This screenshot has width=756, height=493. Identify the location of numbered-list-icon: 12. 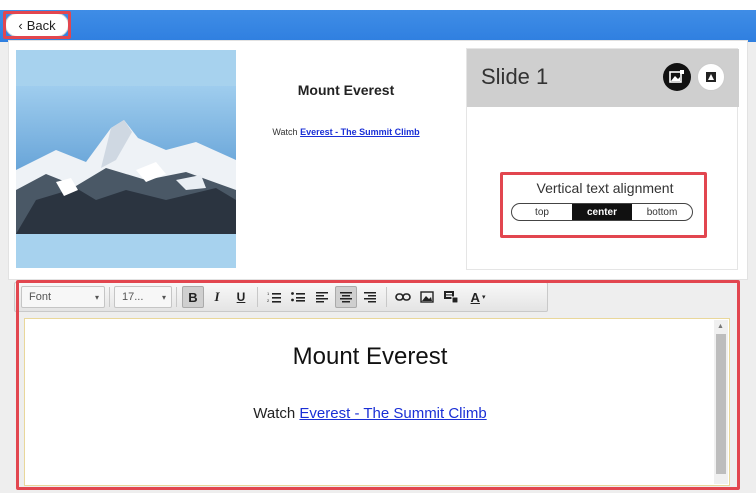
(274, 297).